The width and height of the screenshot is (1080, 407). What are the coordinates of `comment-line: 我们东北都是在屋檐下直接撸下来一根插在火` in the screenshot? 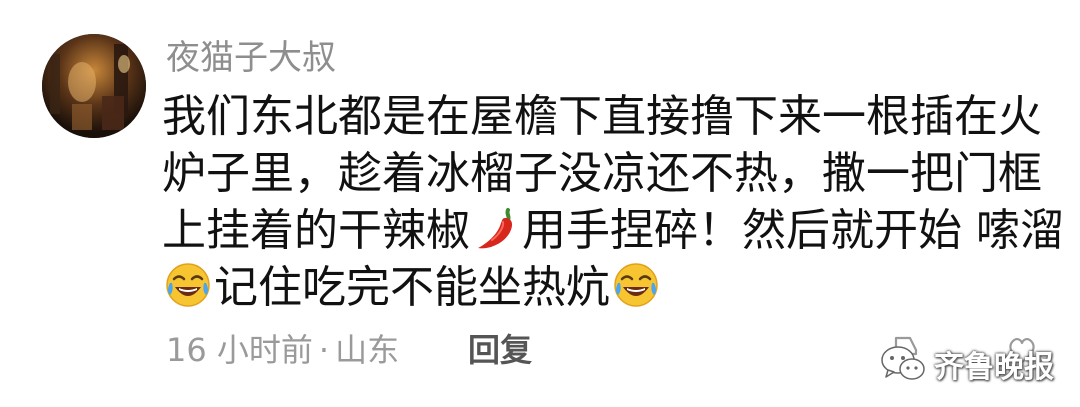 It's located at (602, 116).